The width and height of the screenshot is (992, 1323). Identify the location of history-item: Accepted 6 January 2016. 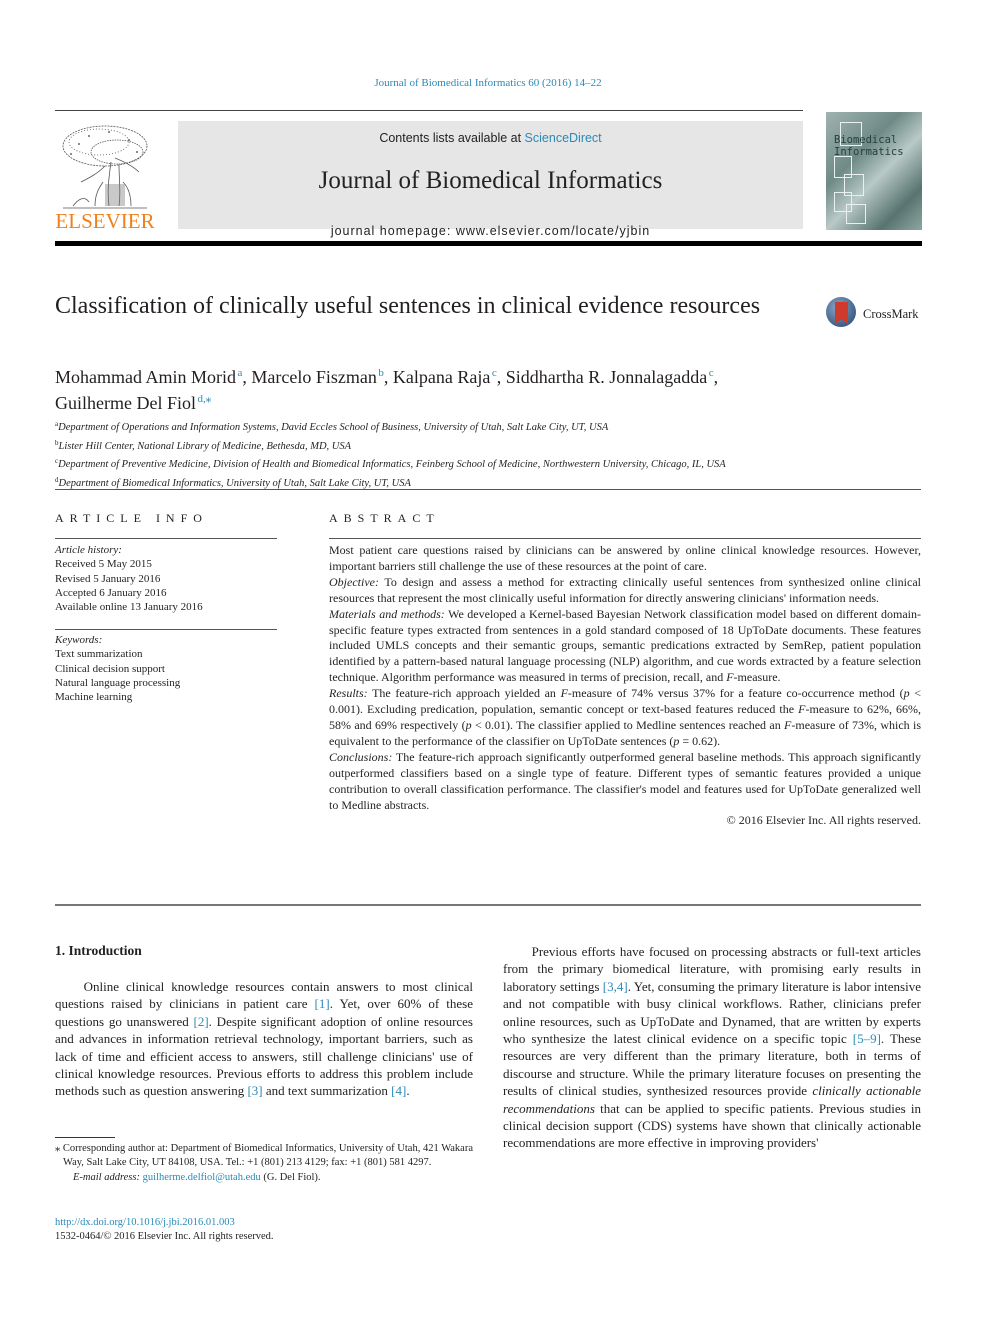
(111, 592).